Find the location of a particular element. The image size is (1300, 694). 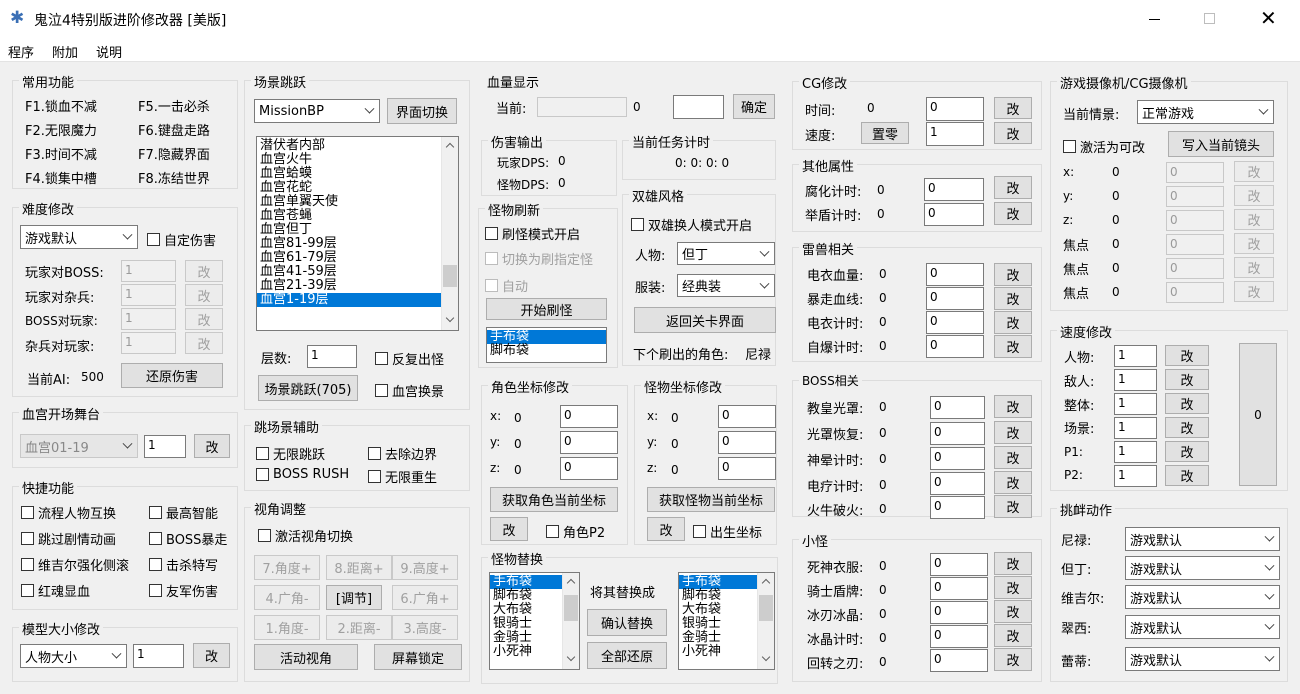

speed-enemy-button: 改 is located at coordinates (1187, 379).